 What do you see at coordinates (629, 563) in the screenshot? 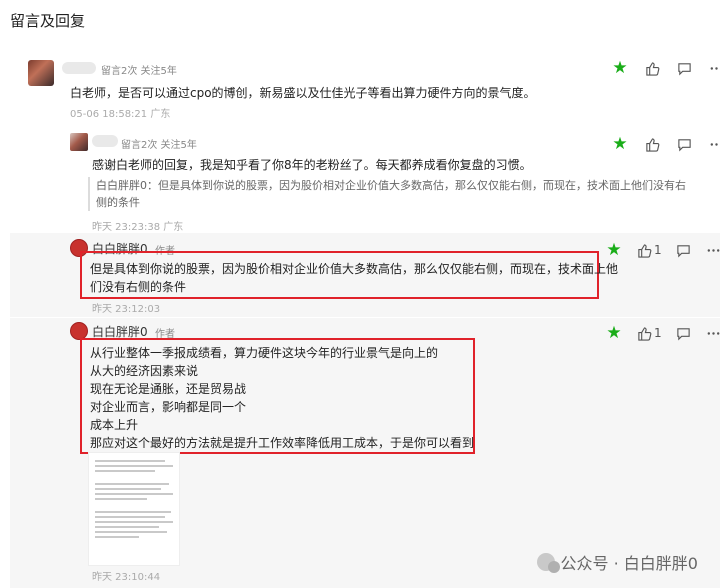
I see `watermark-text: 公众号 · 白白胖胖0` at bounding box center [629, 563].